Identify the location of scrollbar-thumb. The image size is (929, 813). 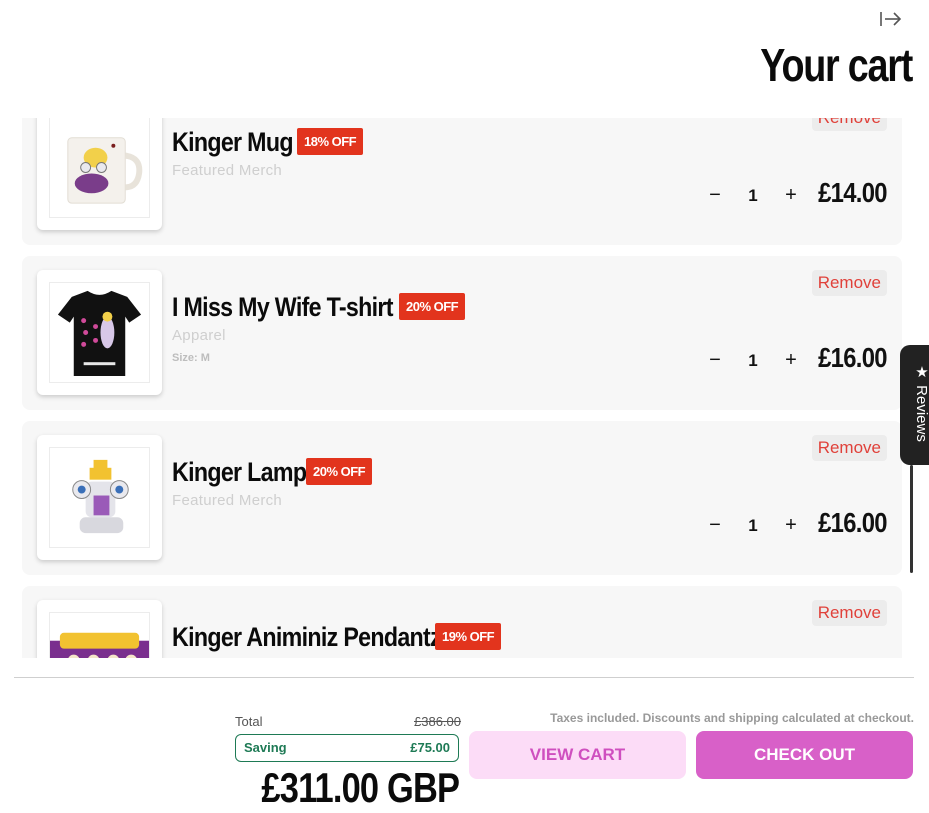
(911, 519).